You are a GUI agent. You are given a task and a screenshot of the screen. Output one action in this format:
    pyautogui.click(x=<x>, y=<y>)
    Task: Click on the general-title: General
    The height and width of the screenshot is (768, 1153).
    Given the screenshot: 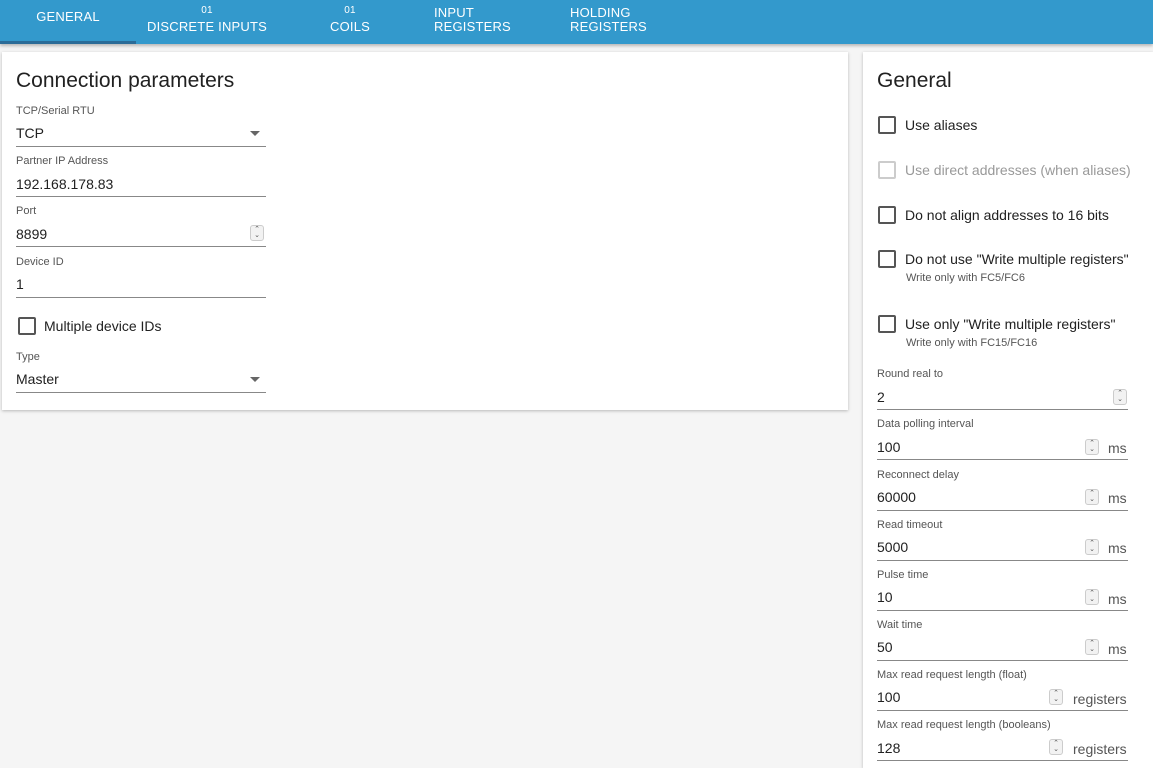 What is the action you would take?
    pyautogui.click(x=914, y=80)
    